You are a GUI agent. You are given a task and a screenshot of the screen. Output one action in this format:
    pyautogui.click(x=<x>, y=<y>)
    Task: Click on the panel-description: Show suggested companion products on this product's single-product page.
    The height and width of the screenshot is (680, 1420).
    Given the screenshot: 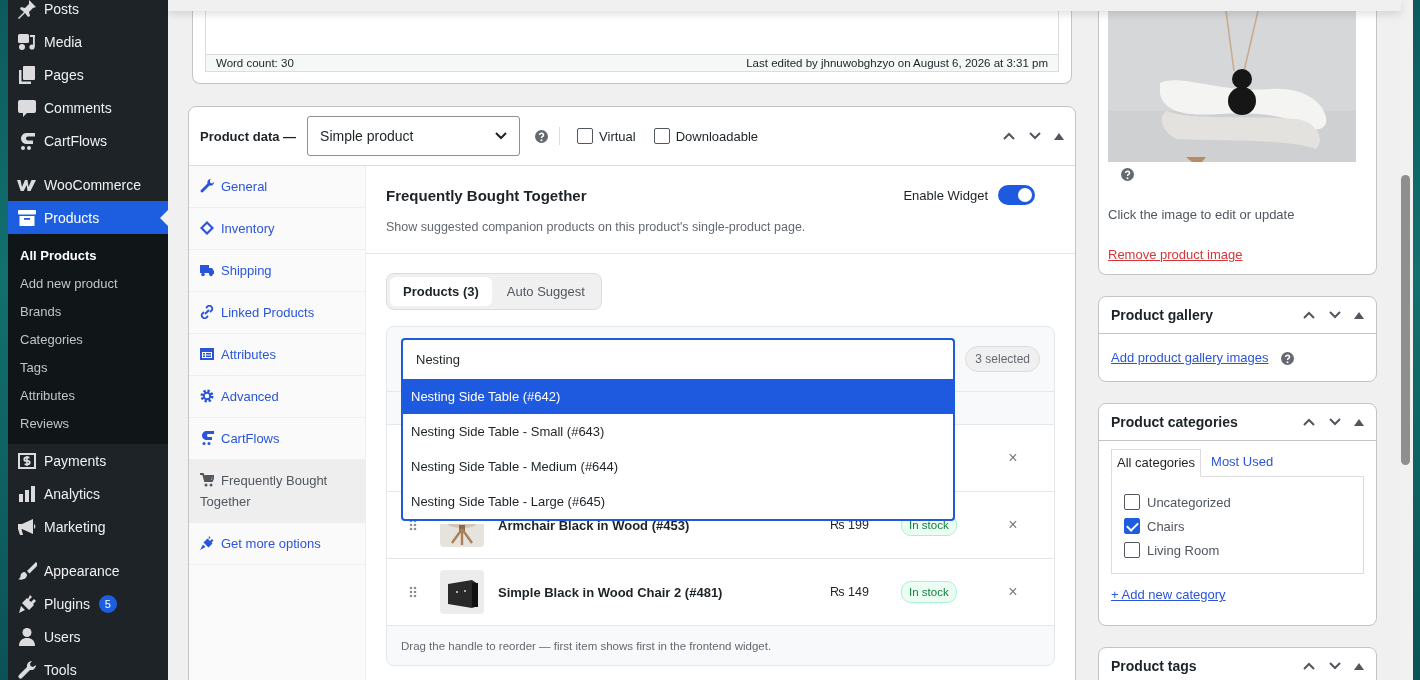 What is the action you would take?
    pyautogui.click(x=596, y=227)
    